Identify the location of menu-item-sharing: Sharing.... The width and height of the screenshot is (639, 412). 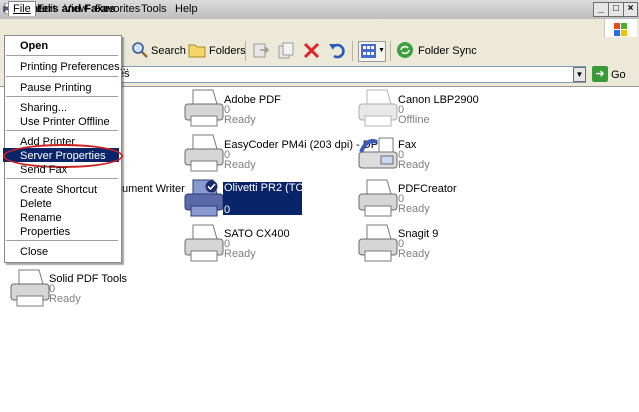
(43, 108).